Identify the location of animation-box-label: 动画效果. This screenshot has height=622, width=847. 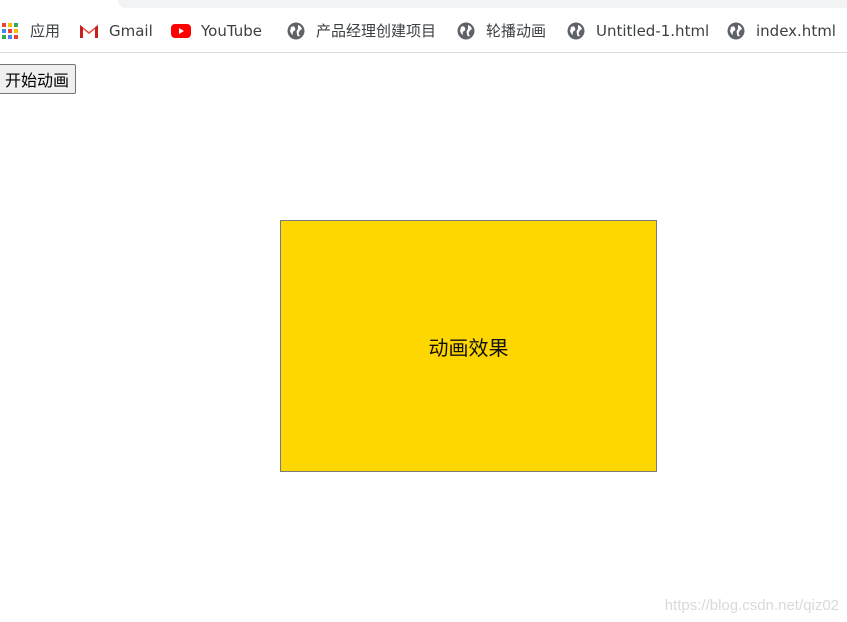
(468, 347).